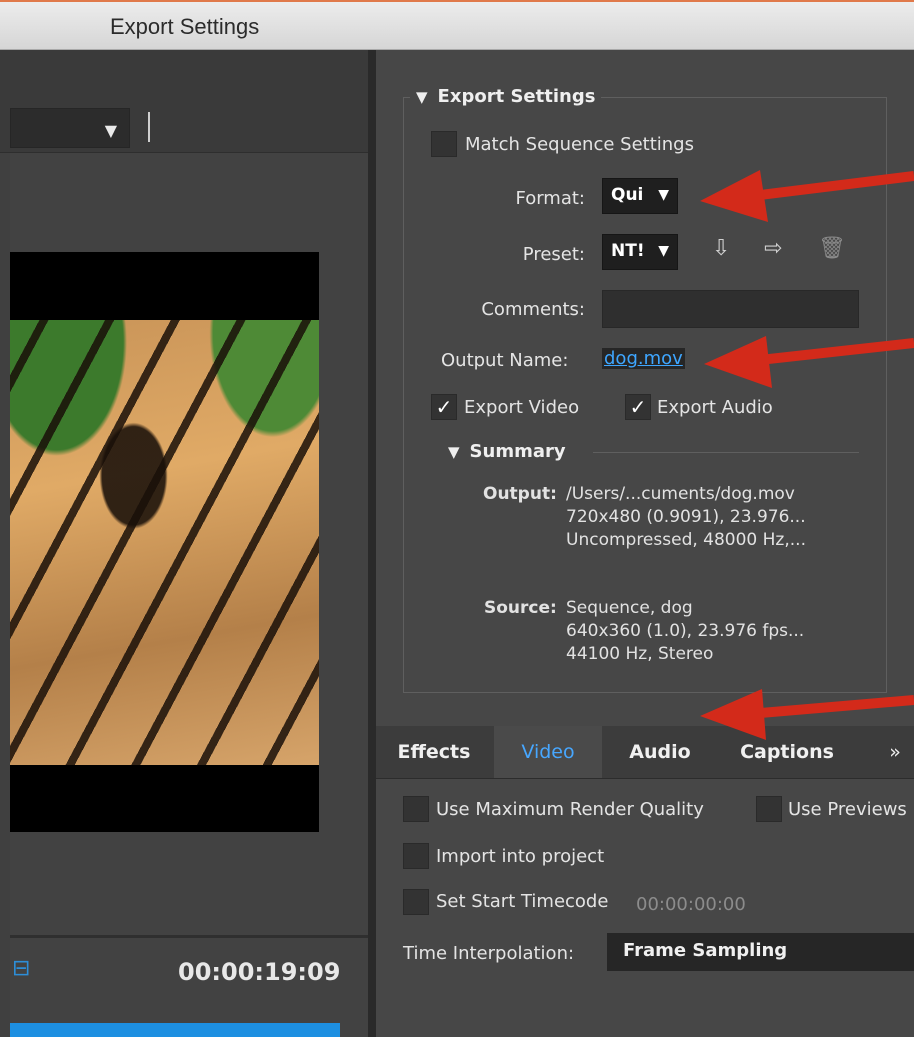 The height and width of the screenshot is (1037, 914). I want to click on tabs-annotation-arrow, so click(807, 714).